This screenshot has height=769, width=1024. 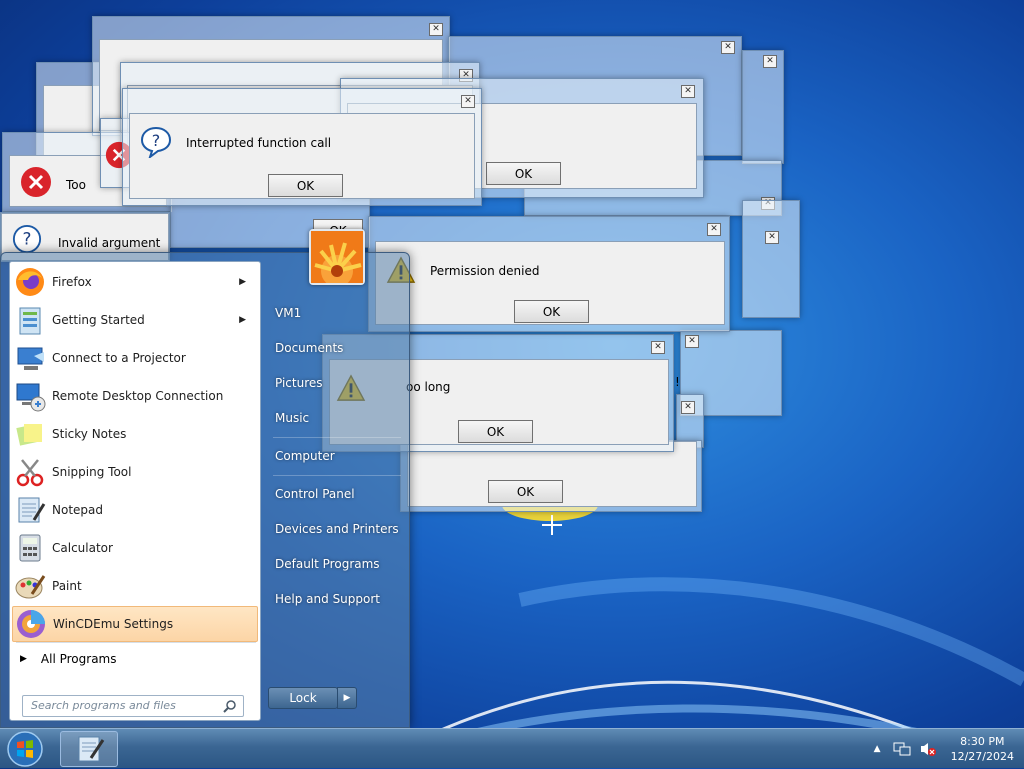 I want to click on dialog-message: Too, so click(x=76, y=185).